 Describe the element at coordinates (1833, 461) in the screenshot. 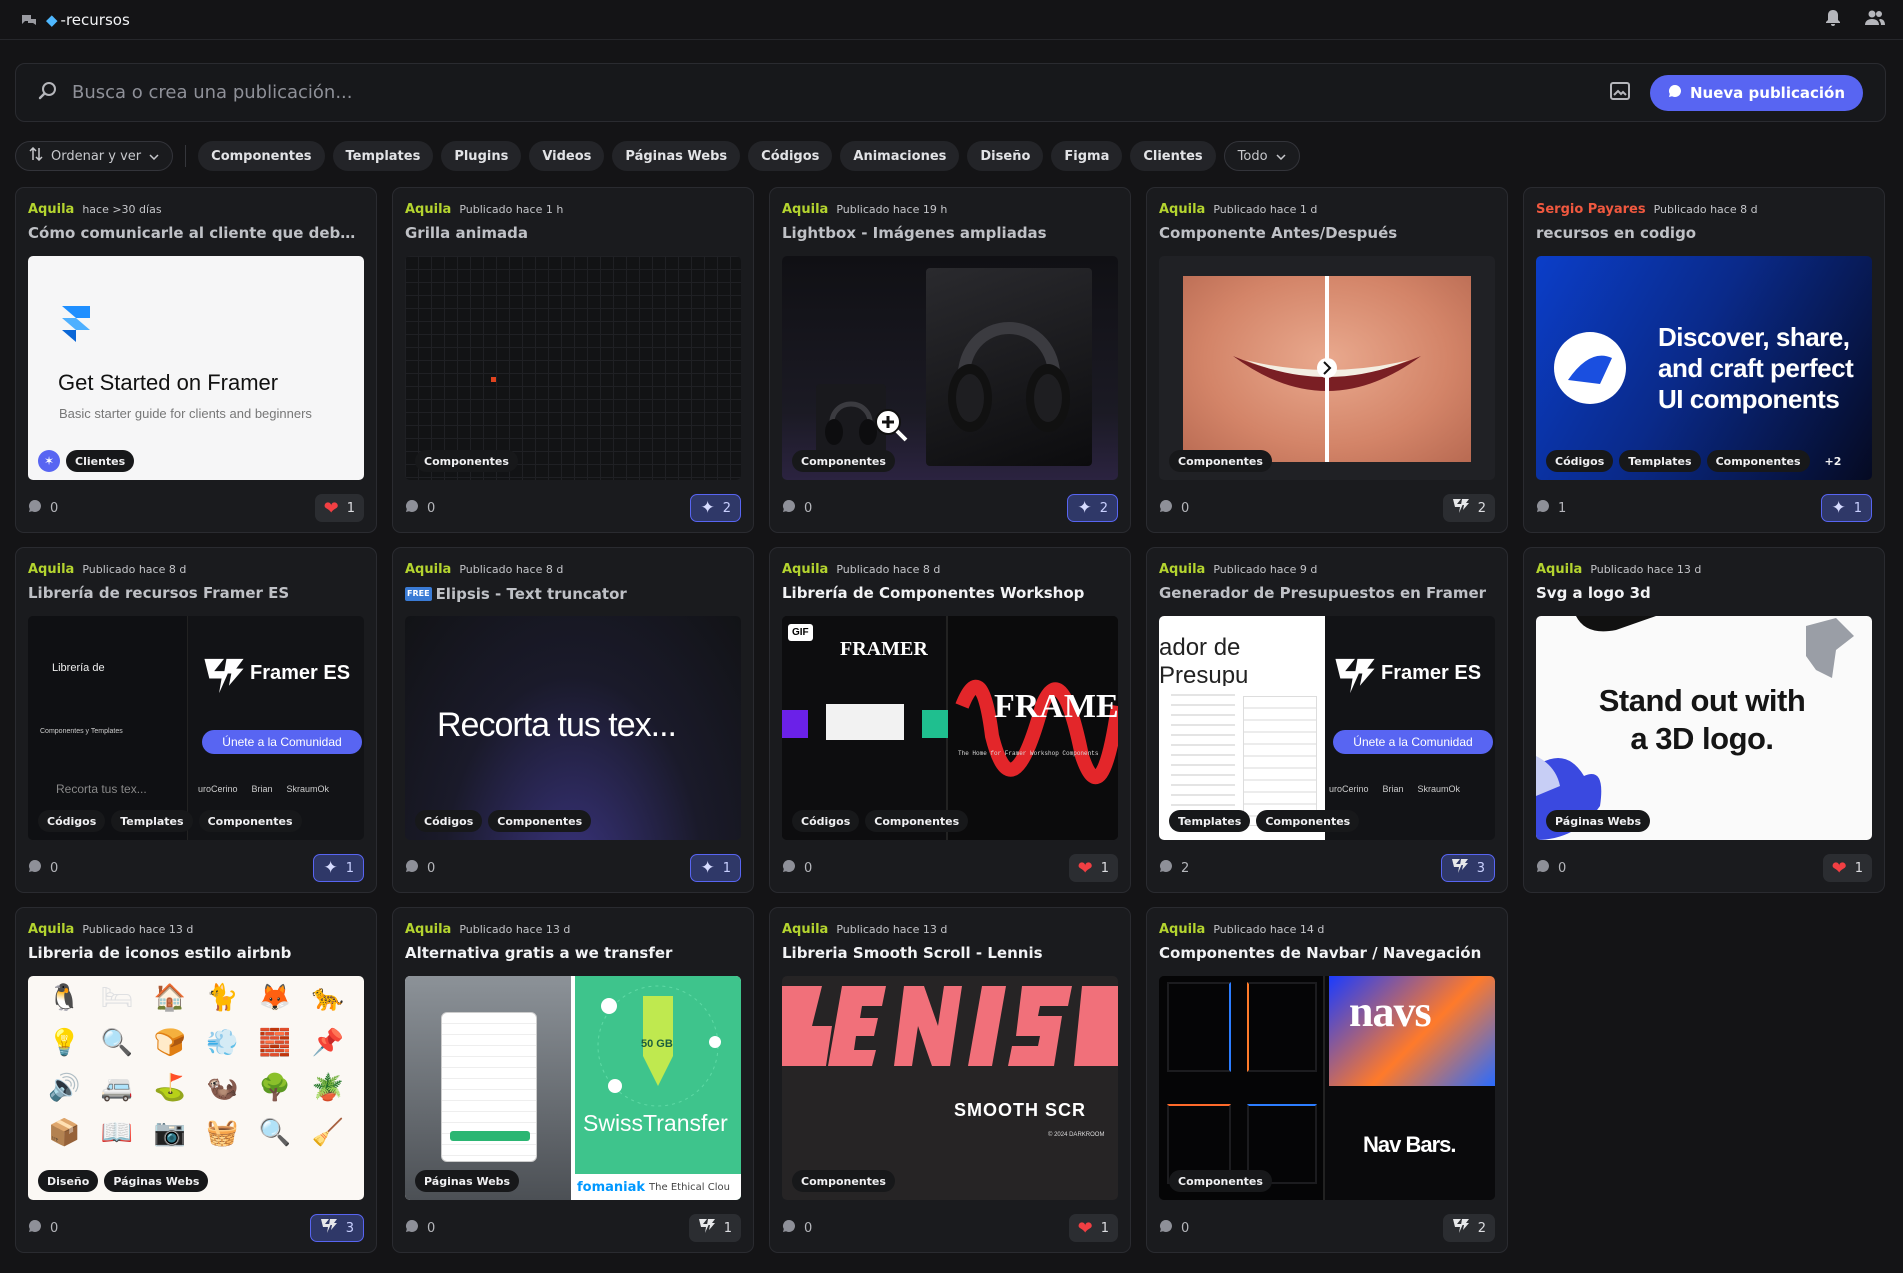

I see `more-tags-count: +2` at that location.